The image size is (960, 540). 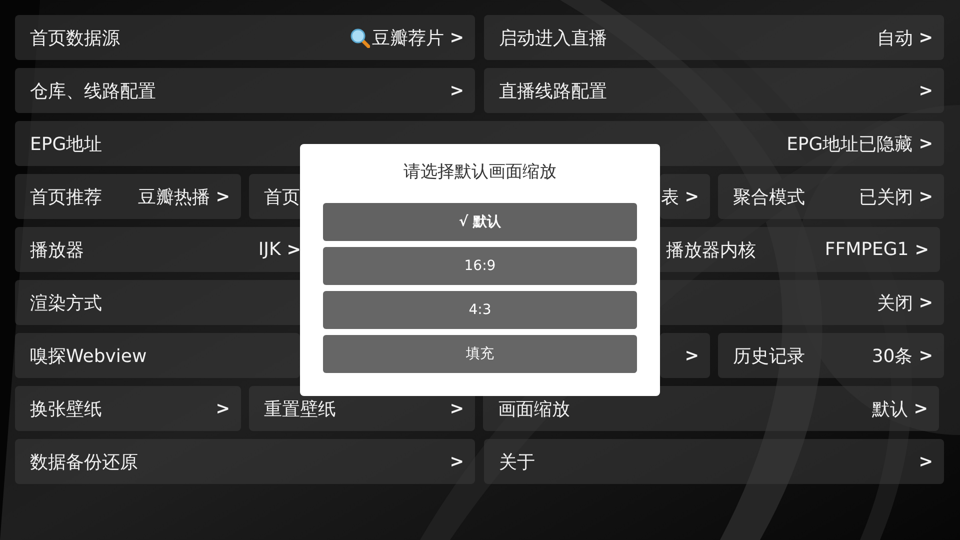 What do you see at coordinates (128, 408) in the screenshot?
I see `setting-tile: 换张壁纸 >` at bounding box center [128, 408].